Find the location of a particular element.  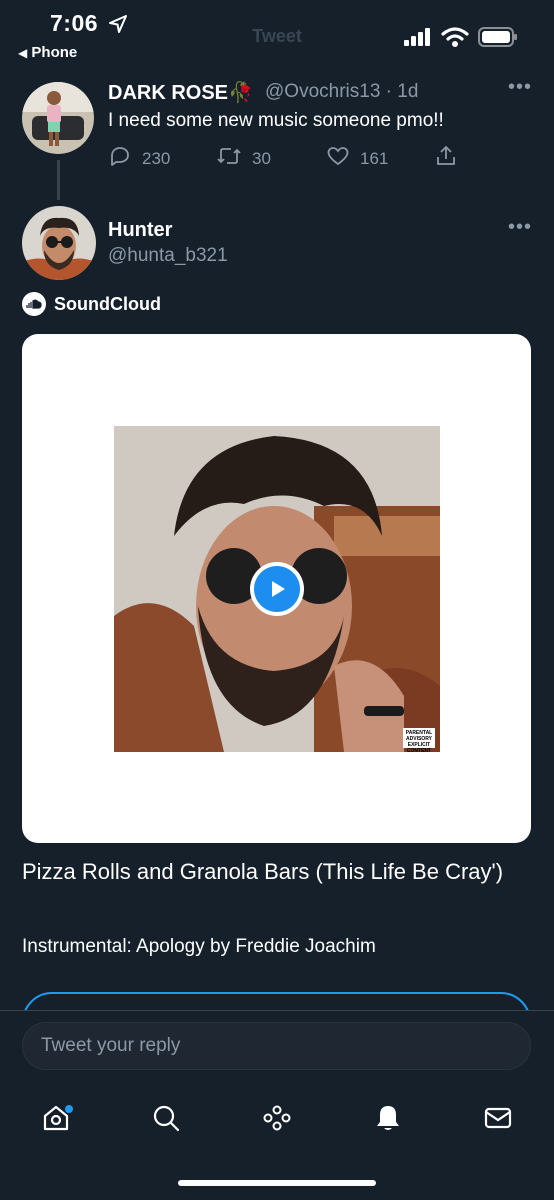

reply-input: Tweet your reply is located at coordinates (276, 1046).